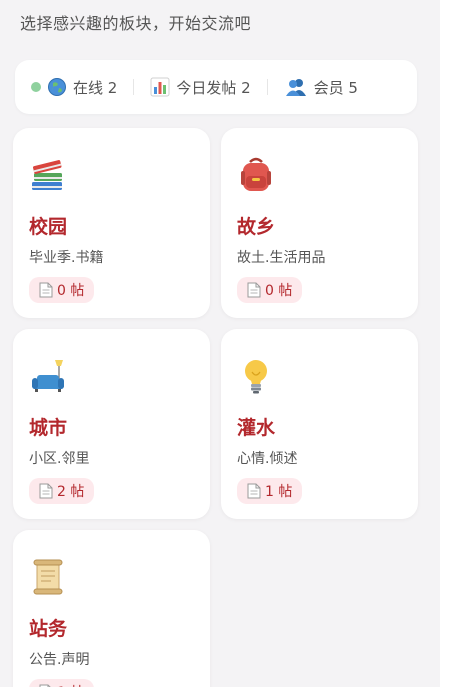  I want to click on board-card-city: 城市 小区.邻里 2 帖, so click(111, 424).